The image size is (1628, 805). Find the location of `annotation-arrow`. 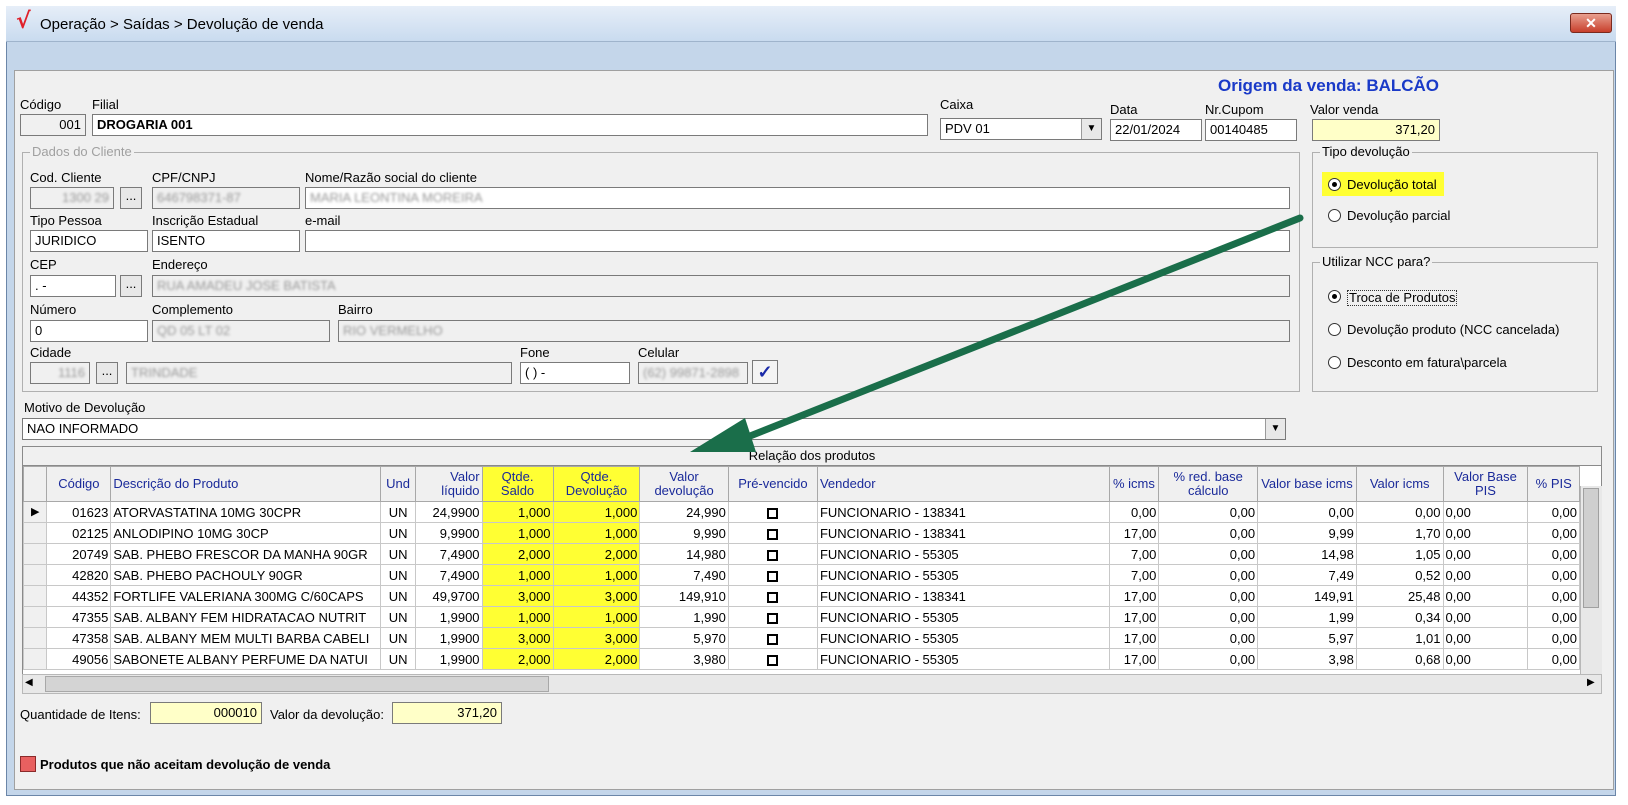

annotation-arrow is located at coordinates (997, 333).